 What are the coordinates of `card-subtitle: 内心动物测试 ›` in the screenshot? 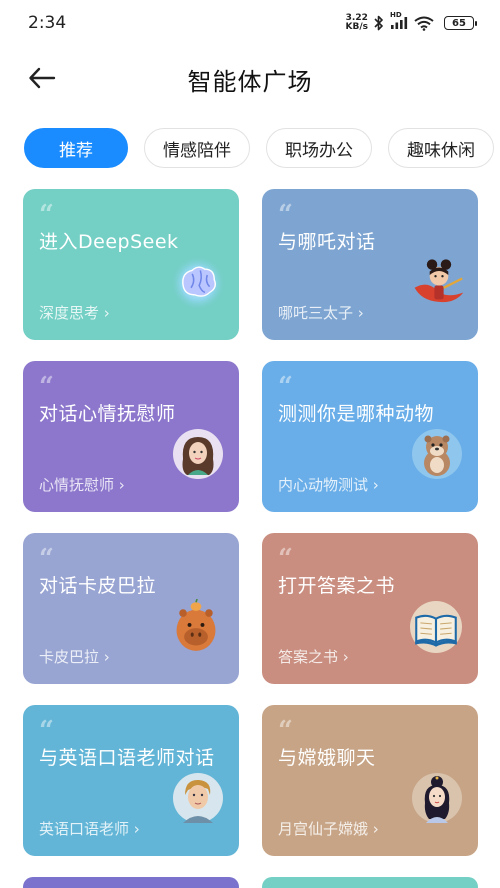 It's located at (328, 485).